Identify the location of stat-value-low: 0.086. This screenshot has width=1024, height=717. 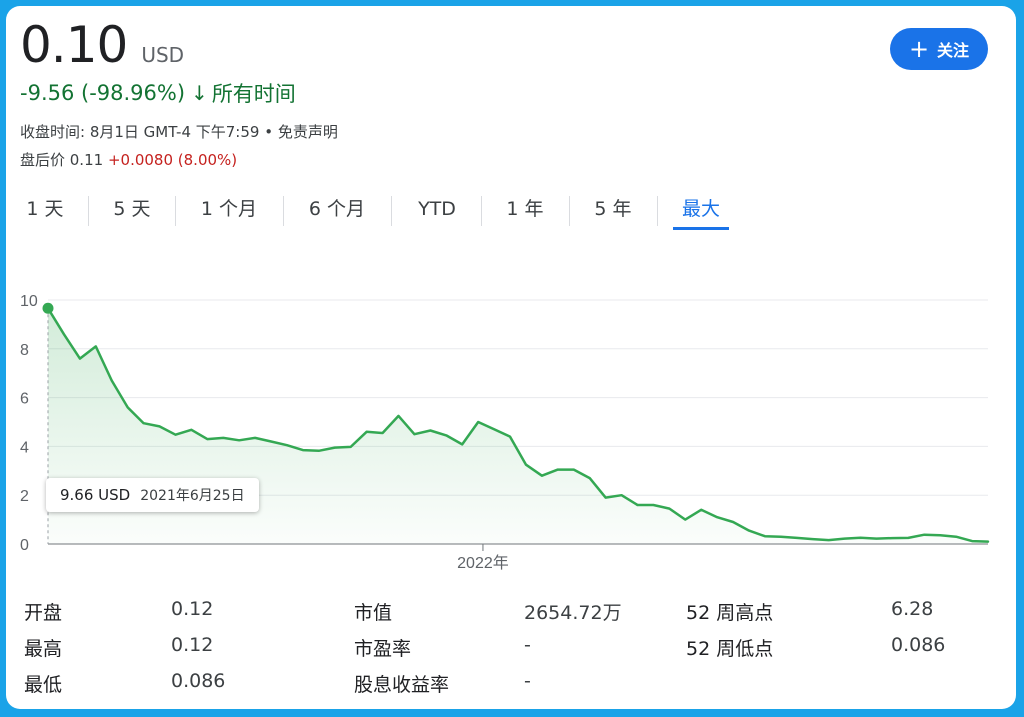
(198, 681).